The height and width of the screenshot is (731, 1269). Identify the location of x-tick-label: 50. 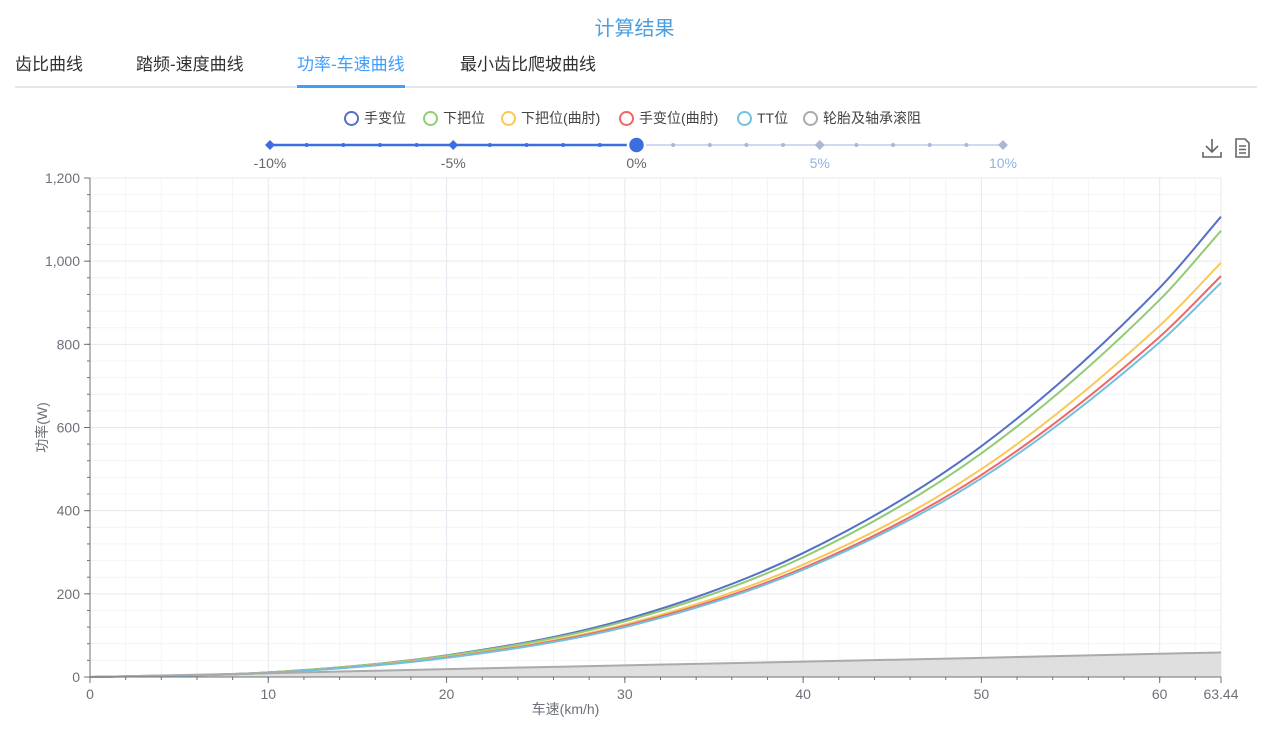
(982, 694).